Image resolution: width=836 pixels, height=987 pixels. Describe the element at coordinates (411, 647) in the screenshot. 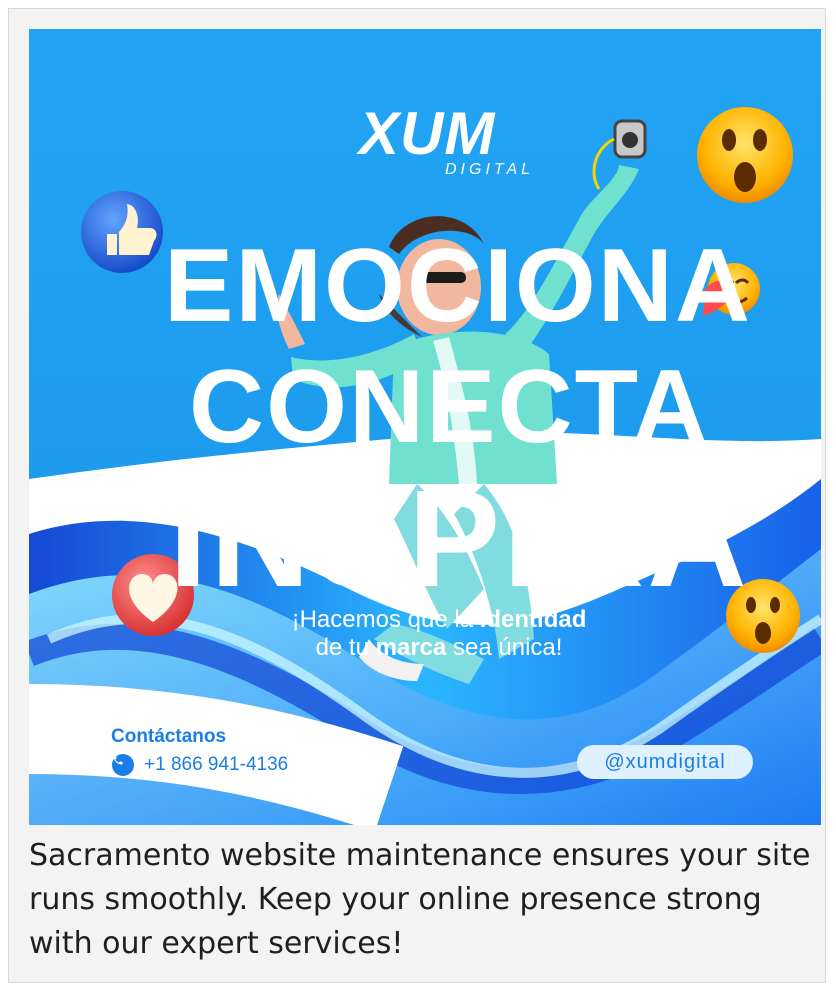

I see `slogan-bold-2: marca` at that location.